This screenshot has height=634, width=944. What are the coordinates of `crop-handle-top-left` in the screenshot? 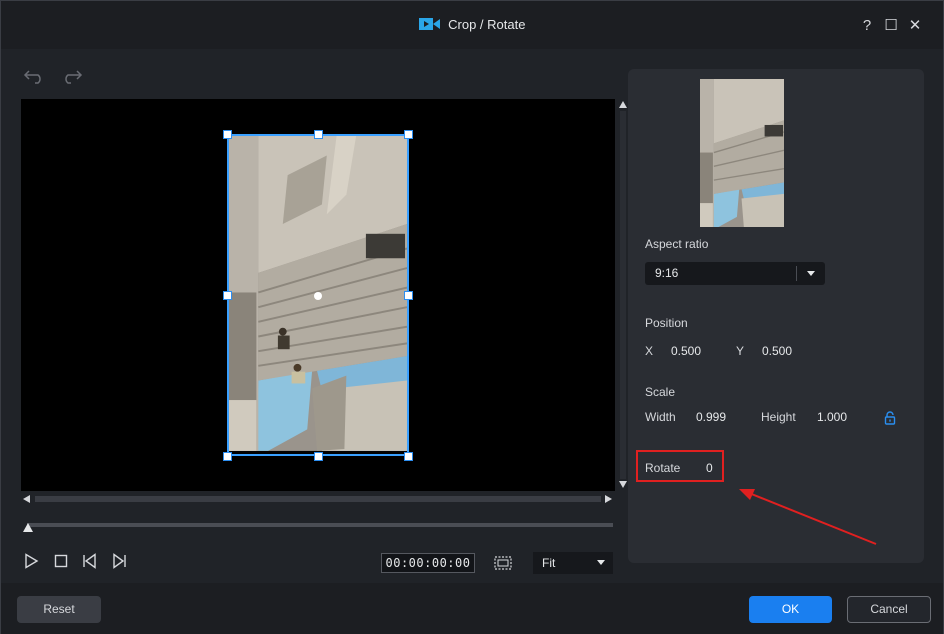 It's located at (227, 134).